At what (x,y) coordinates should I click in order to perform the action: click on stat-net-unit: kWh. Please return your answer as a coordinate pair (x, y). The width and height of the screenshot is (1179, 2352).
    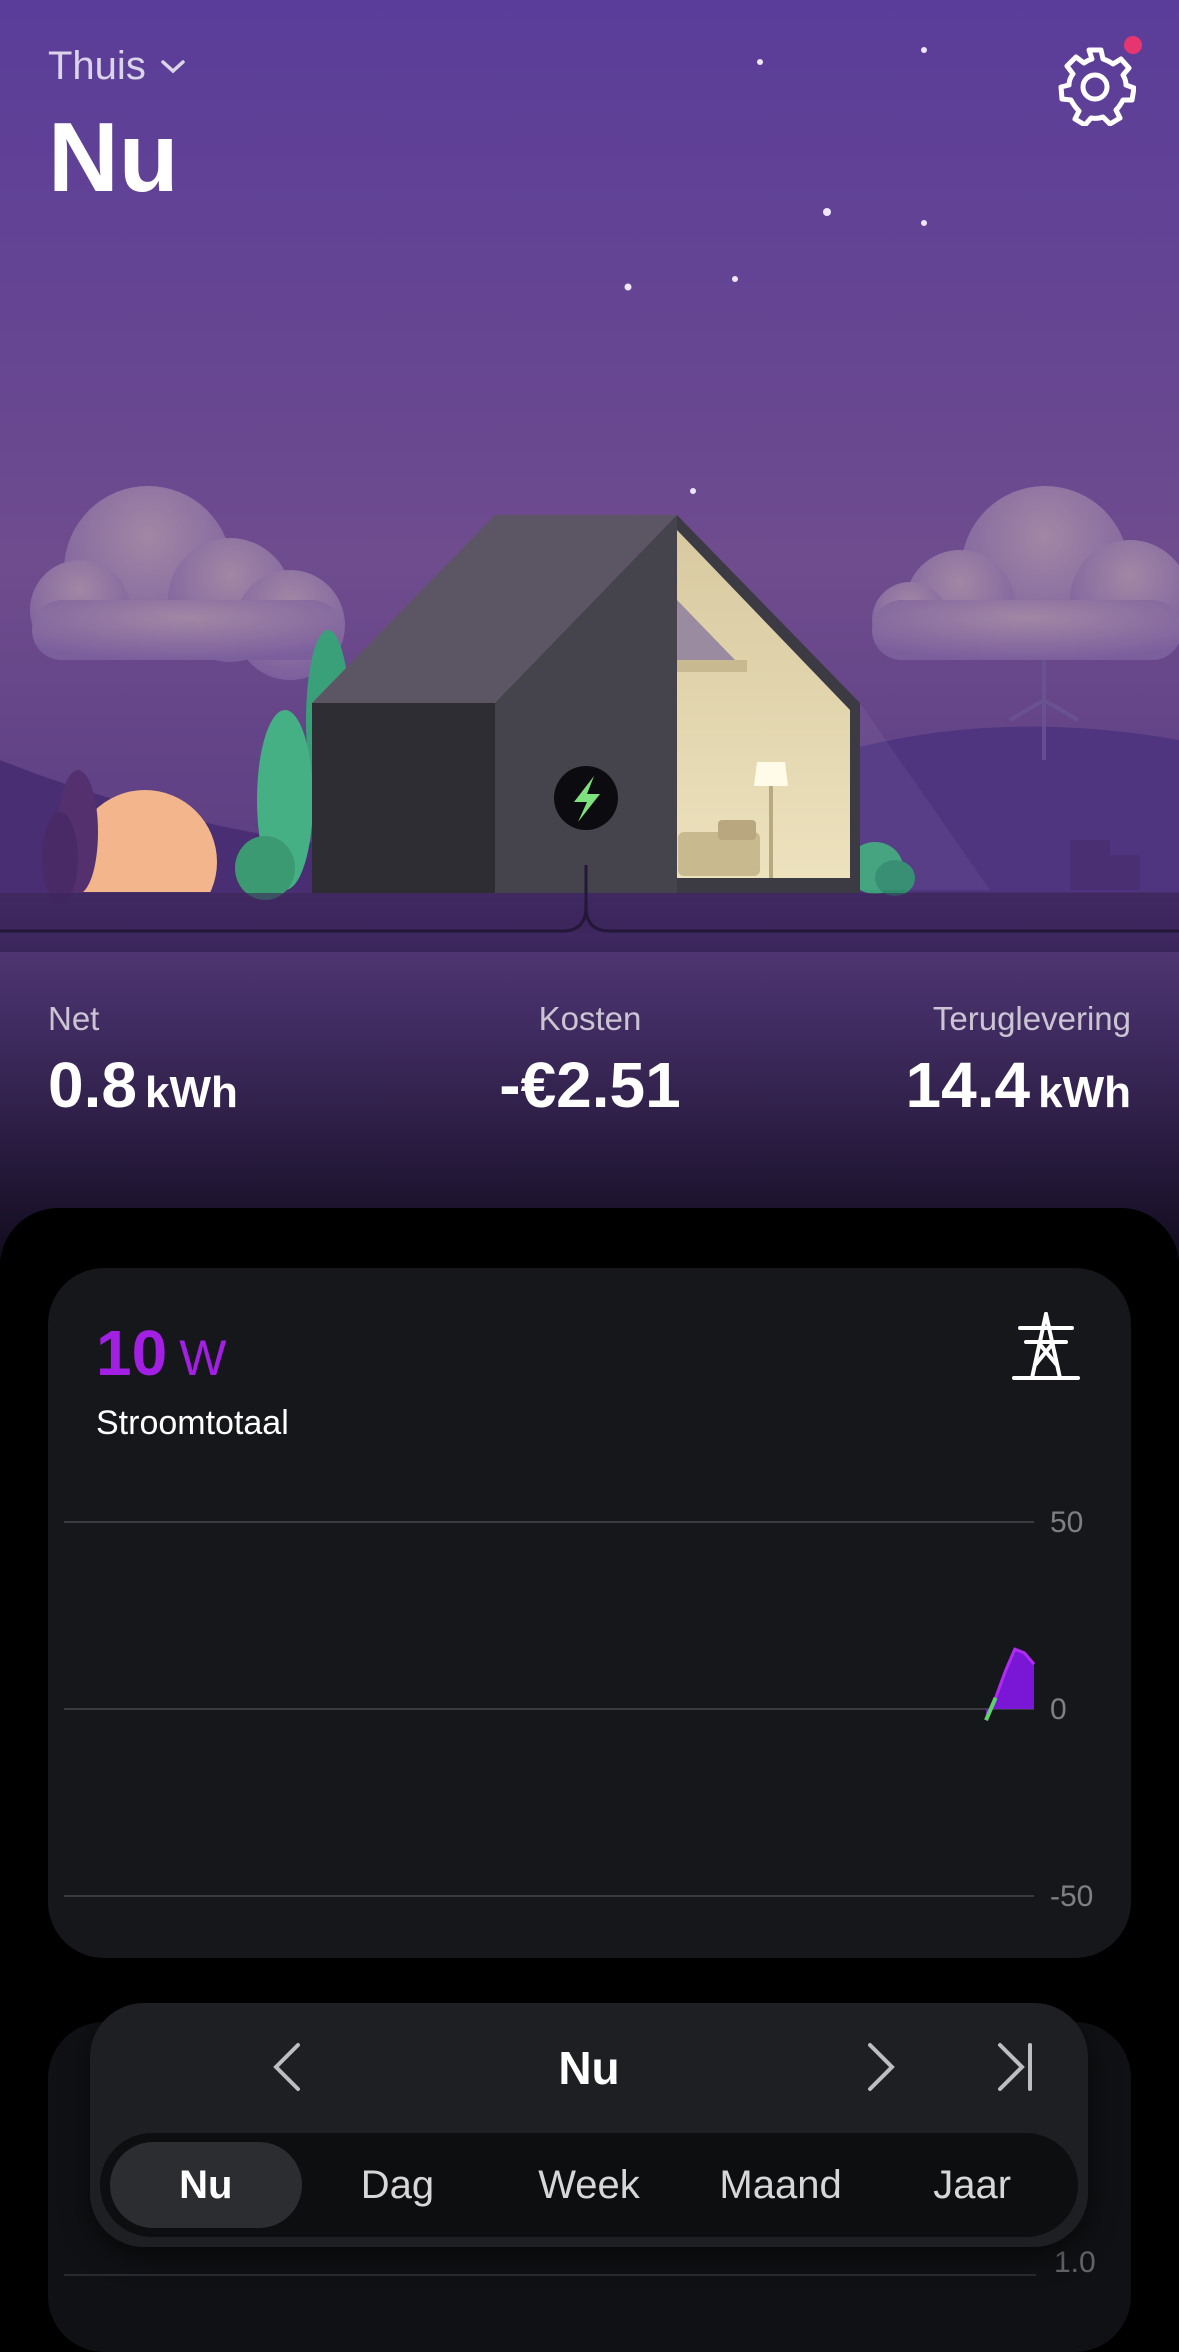
    Looking at the image, I should click on (191, 1092).